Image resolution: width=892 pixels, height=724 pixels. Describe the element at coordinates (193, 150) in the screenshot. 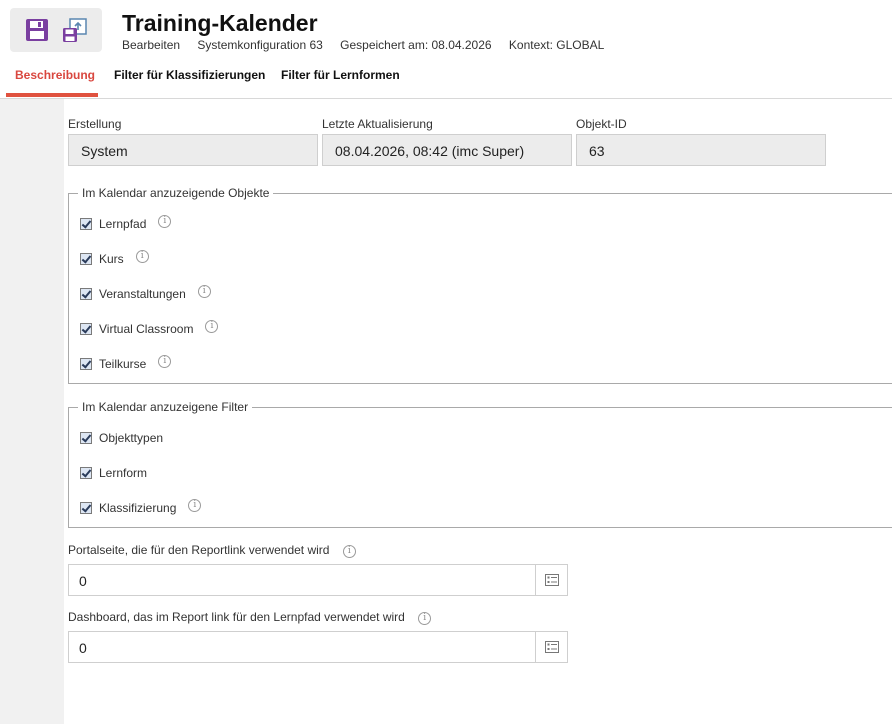

I see `creation-field: System` at that location.